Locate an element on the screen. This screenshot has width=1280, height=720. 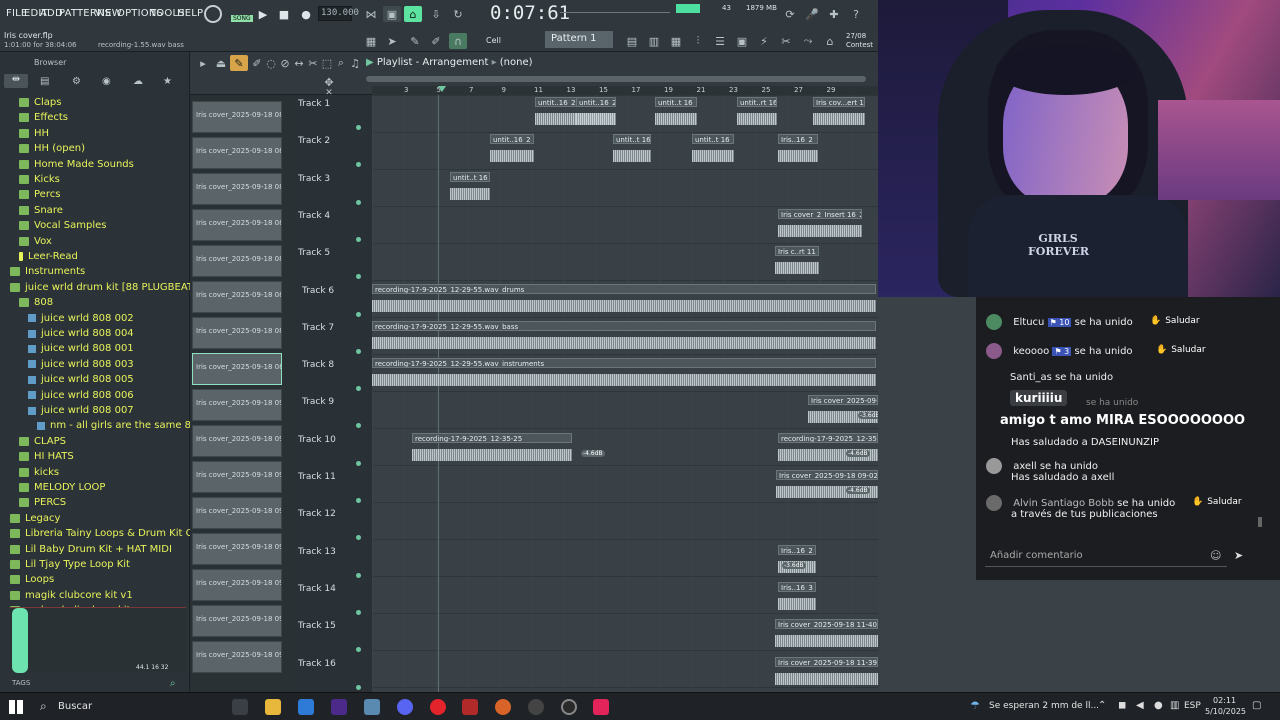
audio-clip: untit..16_2 is located at coordinates (596, 102).